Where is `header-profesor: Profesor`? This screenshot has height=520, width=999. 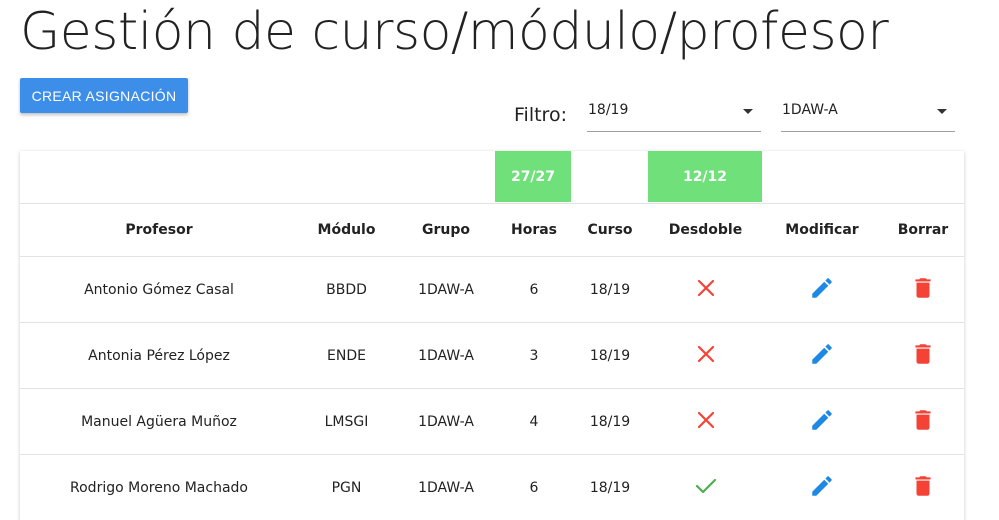
header-profesor: Profesor is located at coordinates (159, 230).